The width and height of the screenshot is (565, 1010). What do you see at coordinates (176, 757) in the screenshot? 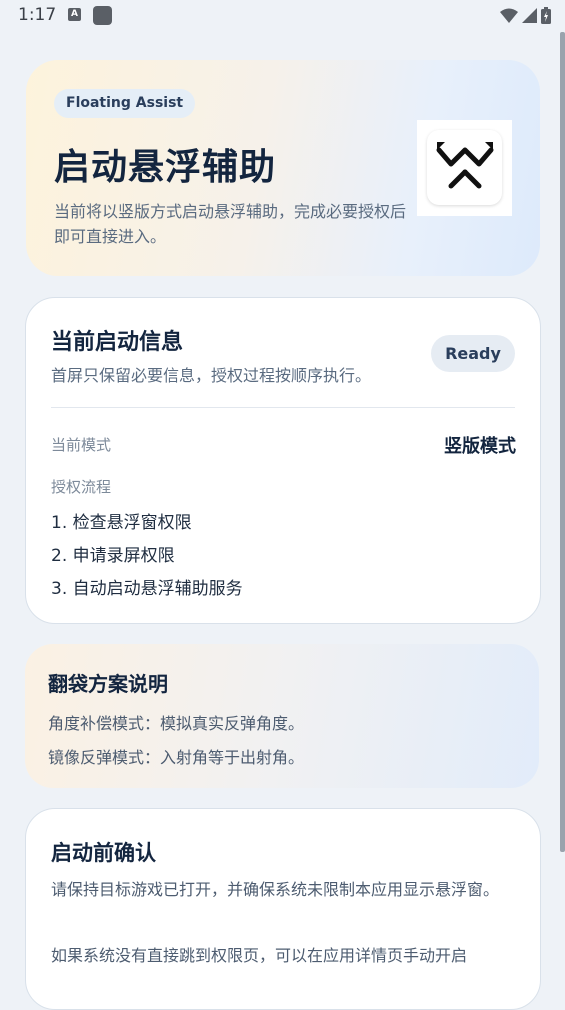
I see `plan-line: 镜像反弹模式：入射角等于出射角。` at bounding box center [176, 757].